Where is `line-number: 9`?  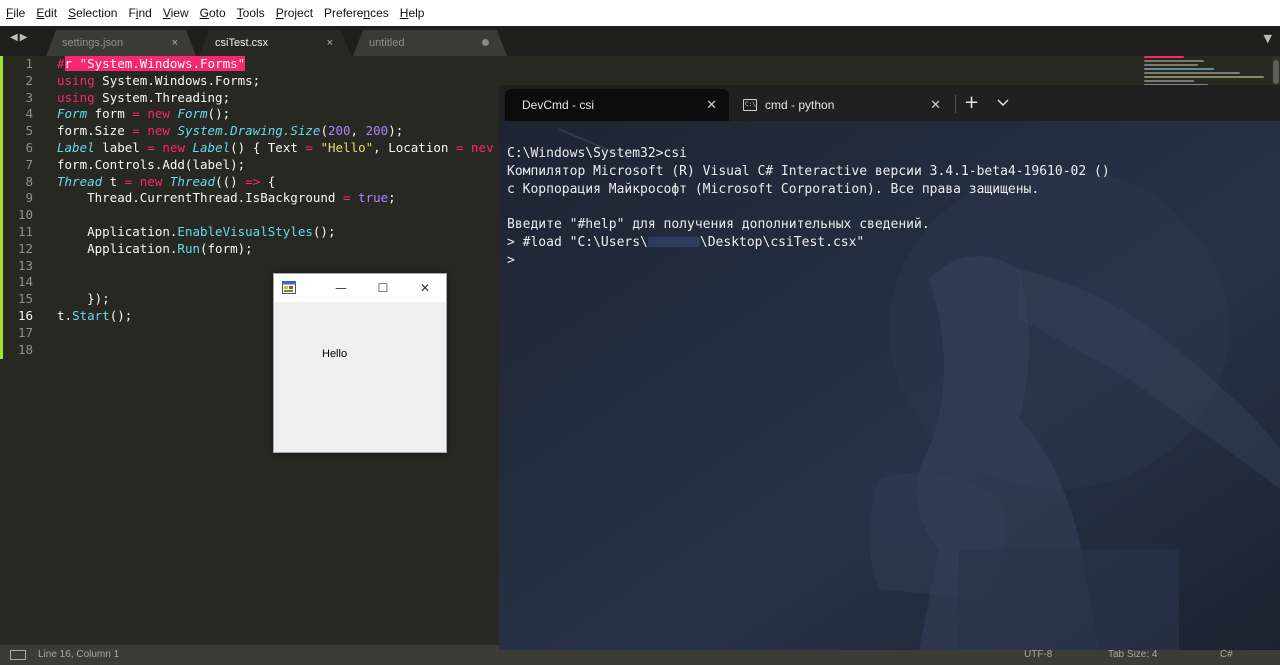 line-number: 9 is located at coordinates (29, 198).